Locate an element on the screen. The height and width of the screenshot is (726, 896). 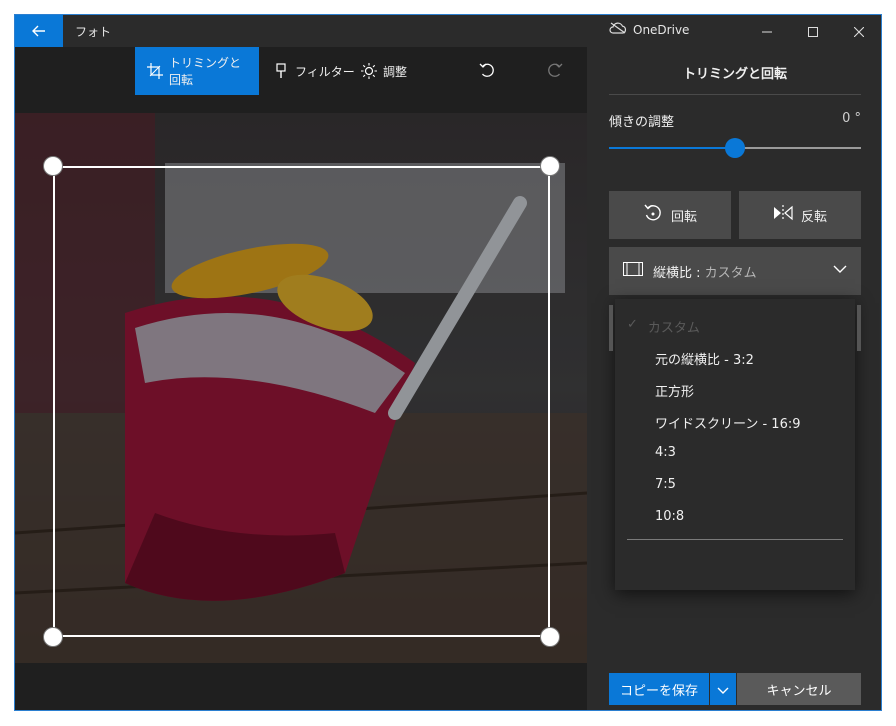
menu-item-10-8: 10:8 is located at coordinates (669, 516).